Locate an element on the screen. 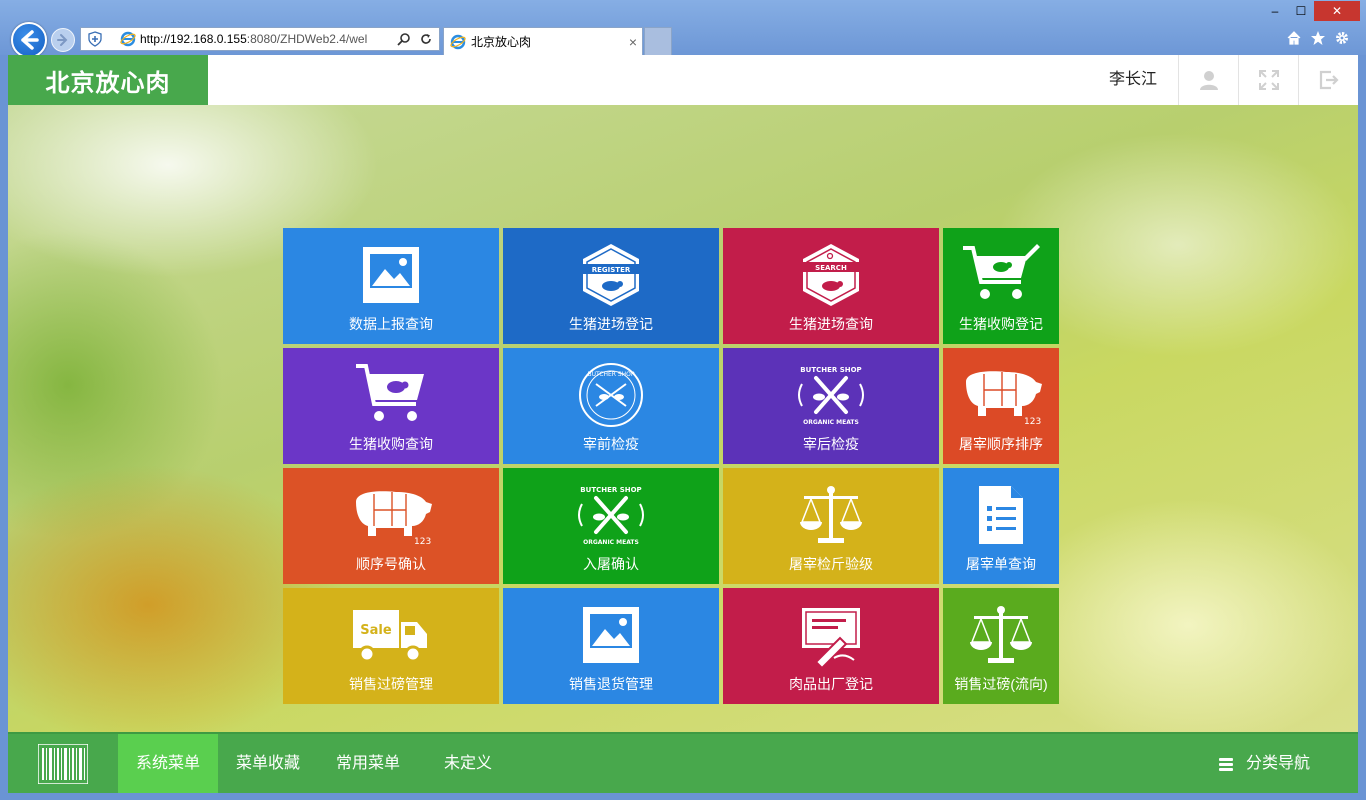 The image size is (1366, 800). tile-label: 生猪收购登记 is located at coordinates (1001, 324).